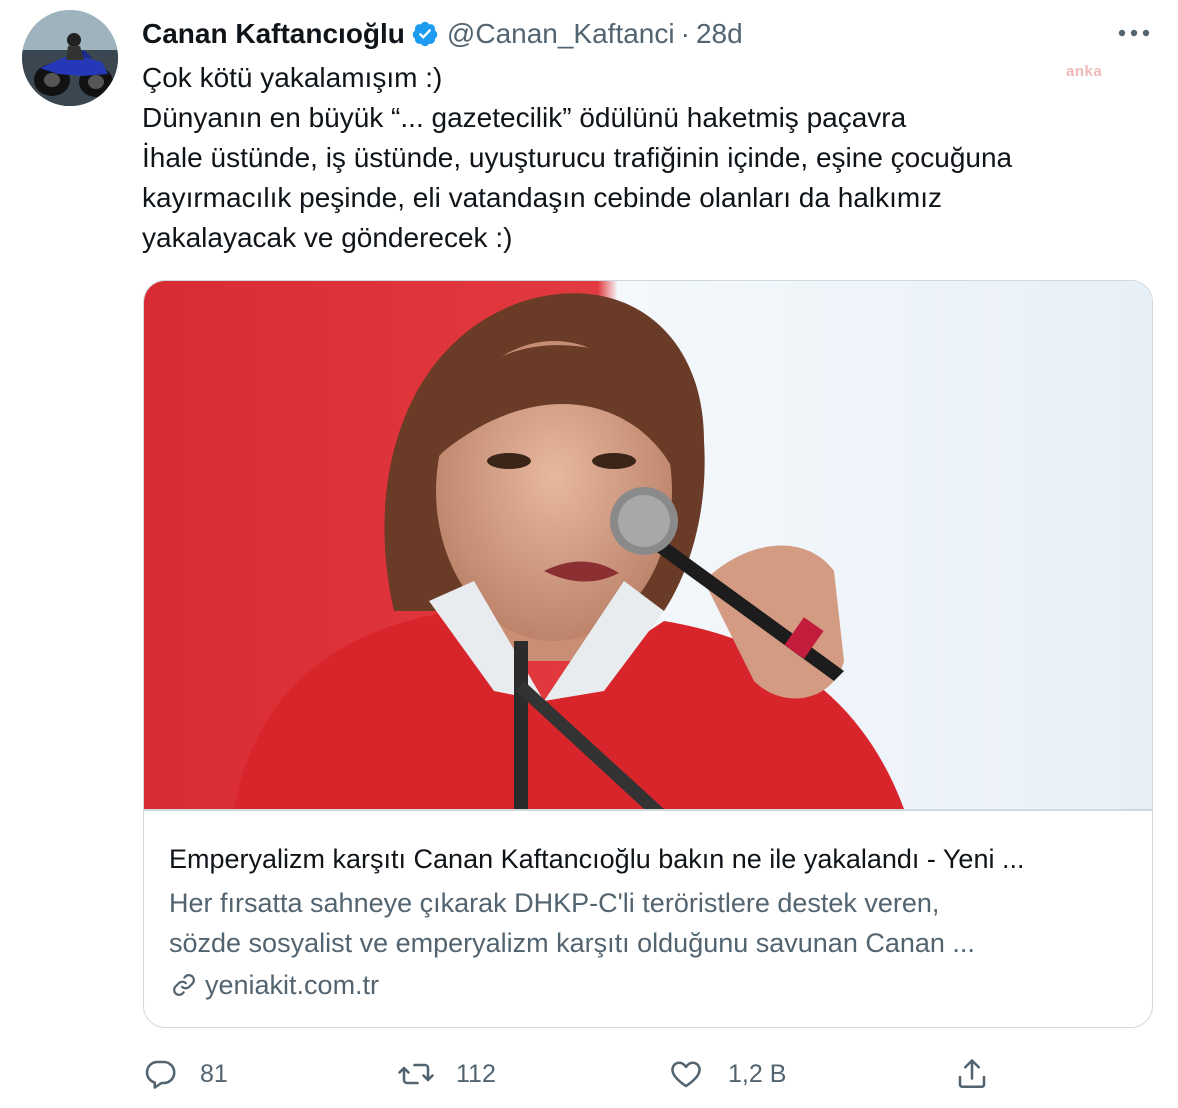 The image size is (1178, 1108). What do you see at coordinates (160, 1074) in the screenshot?
I see `reply-icon` at bounding box center [160, 1074].